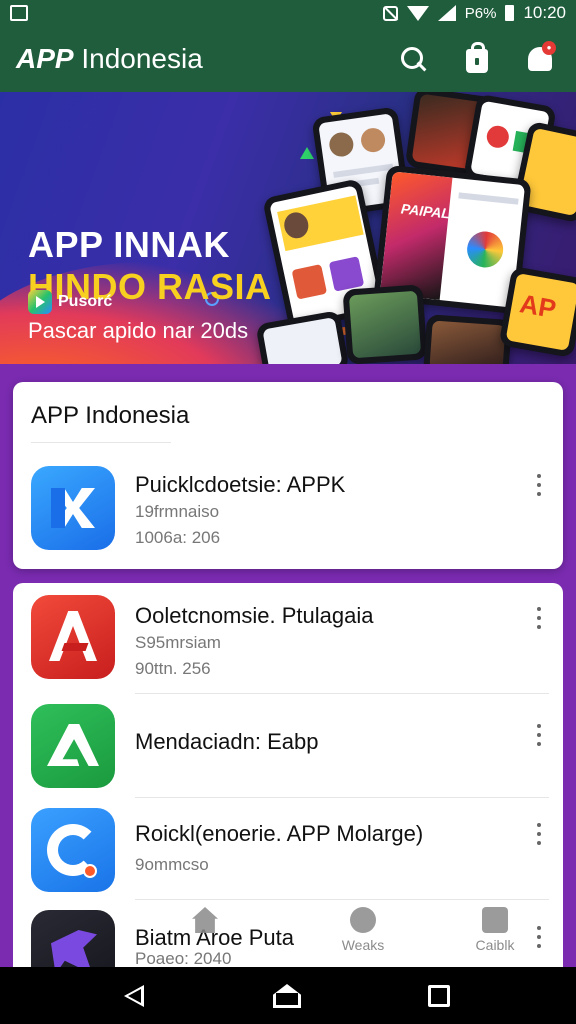 The height and width of the screenshot is (1024, 576). What do you see at coordinates (544, 12) in the screenshot?
I see `status-time: 10:20` at bounding box center [544, 12].